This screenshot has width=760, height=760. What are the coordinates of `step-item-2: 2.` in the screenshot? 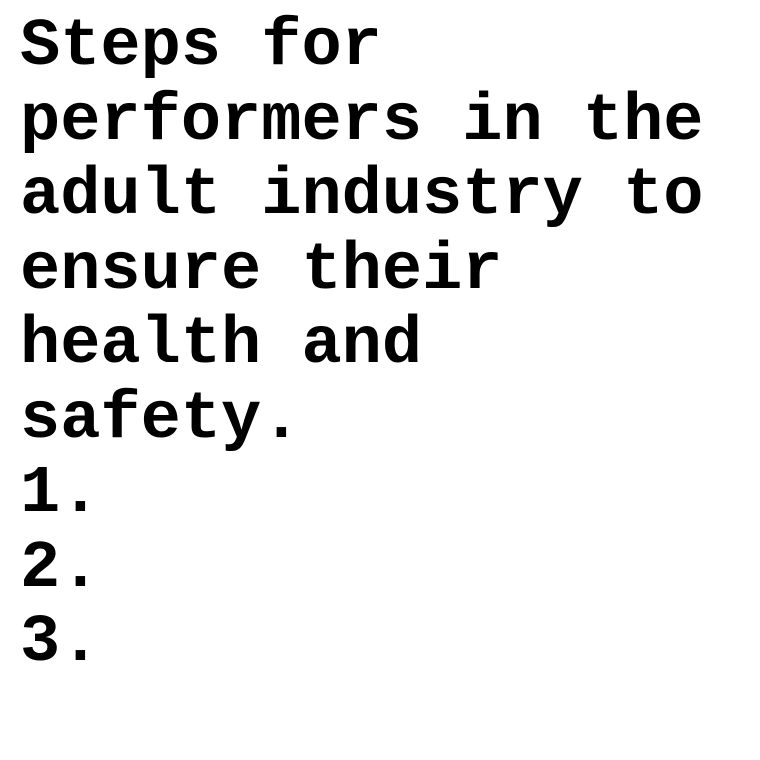 It's located at (60, 568).